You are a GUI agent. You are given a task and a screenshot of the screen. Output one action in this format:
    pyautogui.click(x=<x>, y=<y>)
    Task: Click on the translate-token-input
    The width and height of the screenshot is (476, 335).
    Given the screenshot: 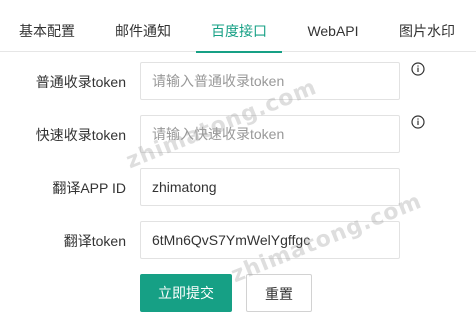 What is the action you would take?
    pyautogui.click(x=270, y=240)
    